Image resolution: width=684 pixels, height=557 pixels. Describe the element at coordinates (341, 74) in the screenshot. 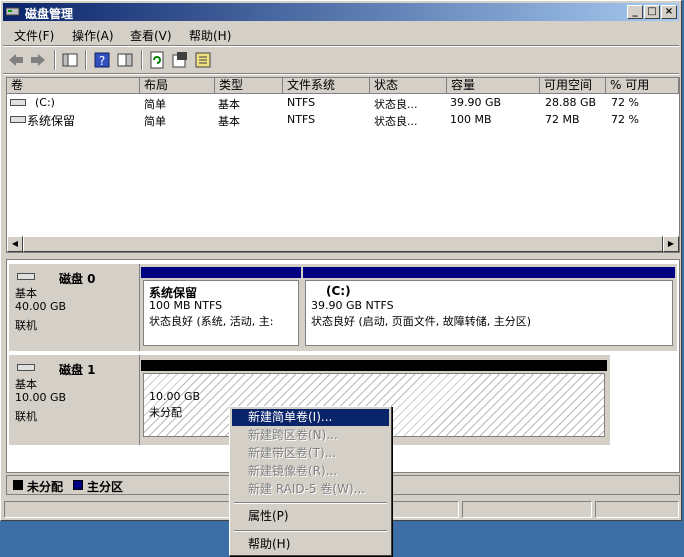

I see `toolbar-bottom-separator` at that location.